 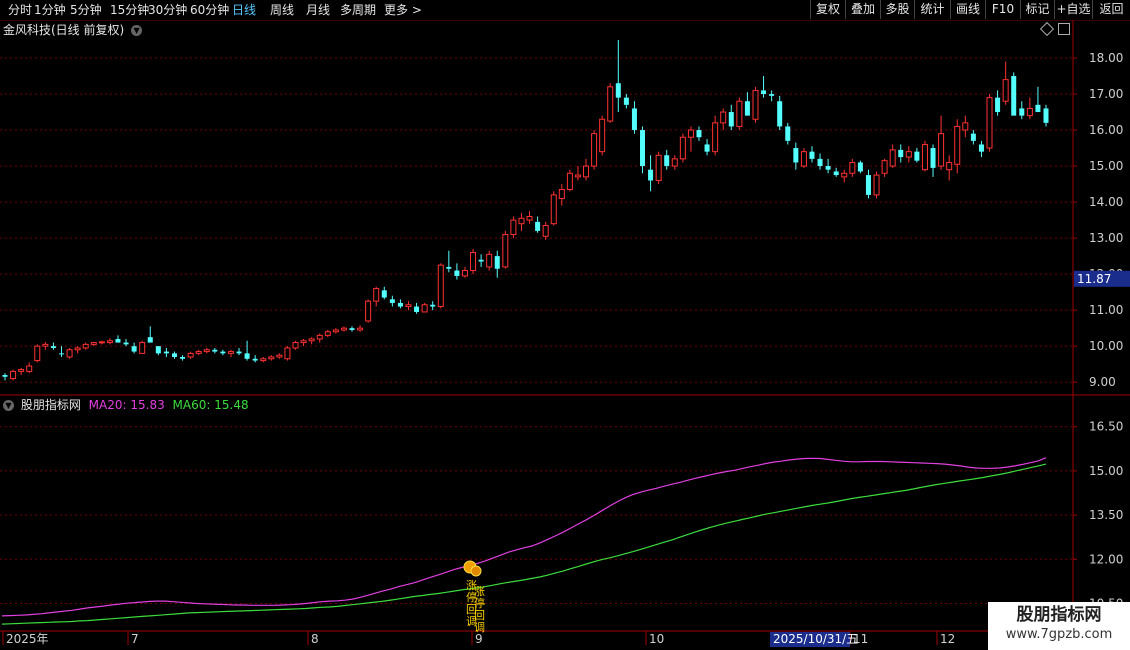 I want to click on price-axis-label: 17.00, so click(x=1106, y=94).